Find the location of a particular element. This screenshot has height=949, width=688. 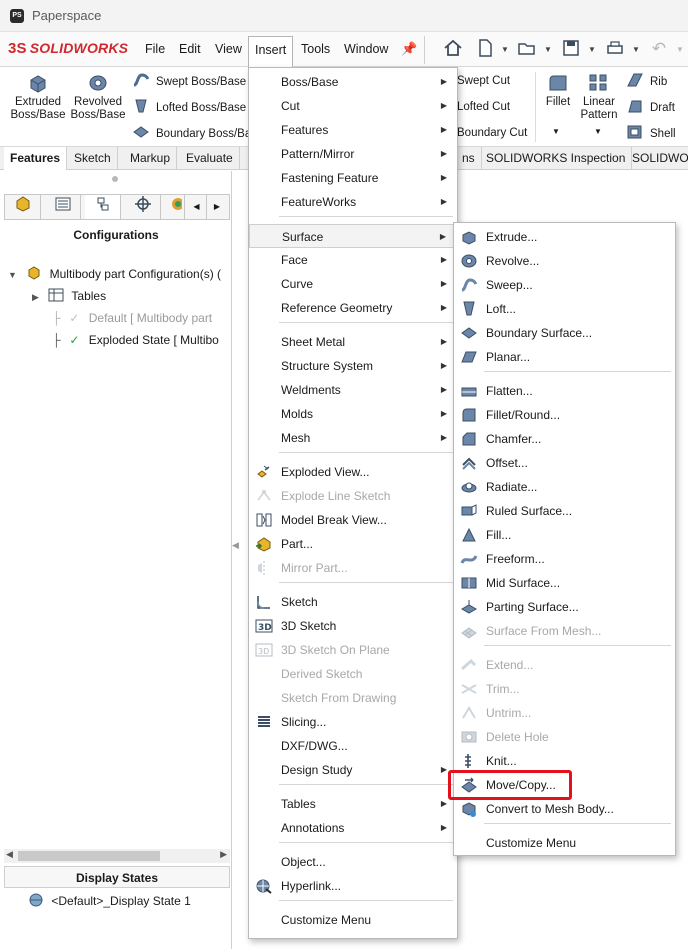

tab-features: Features is located at coordinates (36, 158).